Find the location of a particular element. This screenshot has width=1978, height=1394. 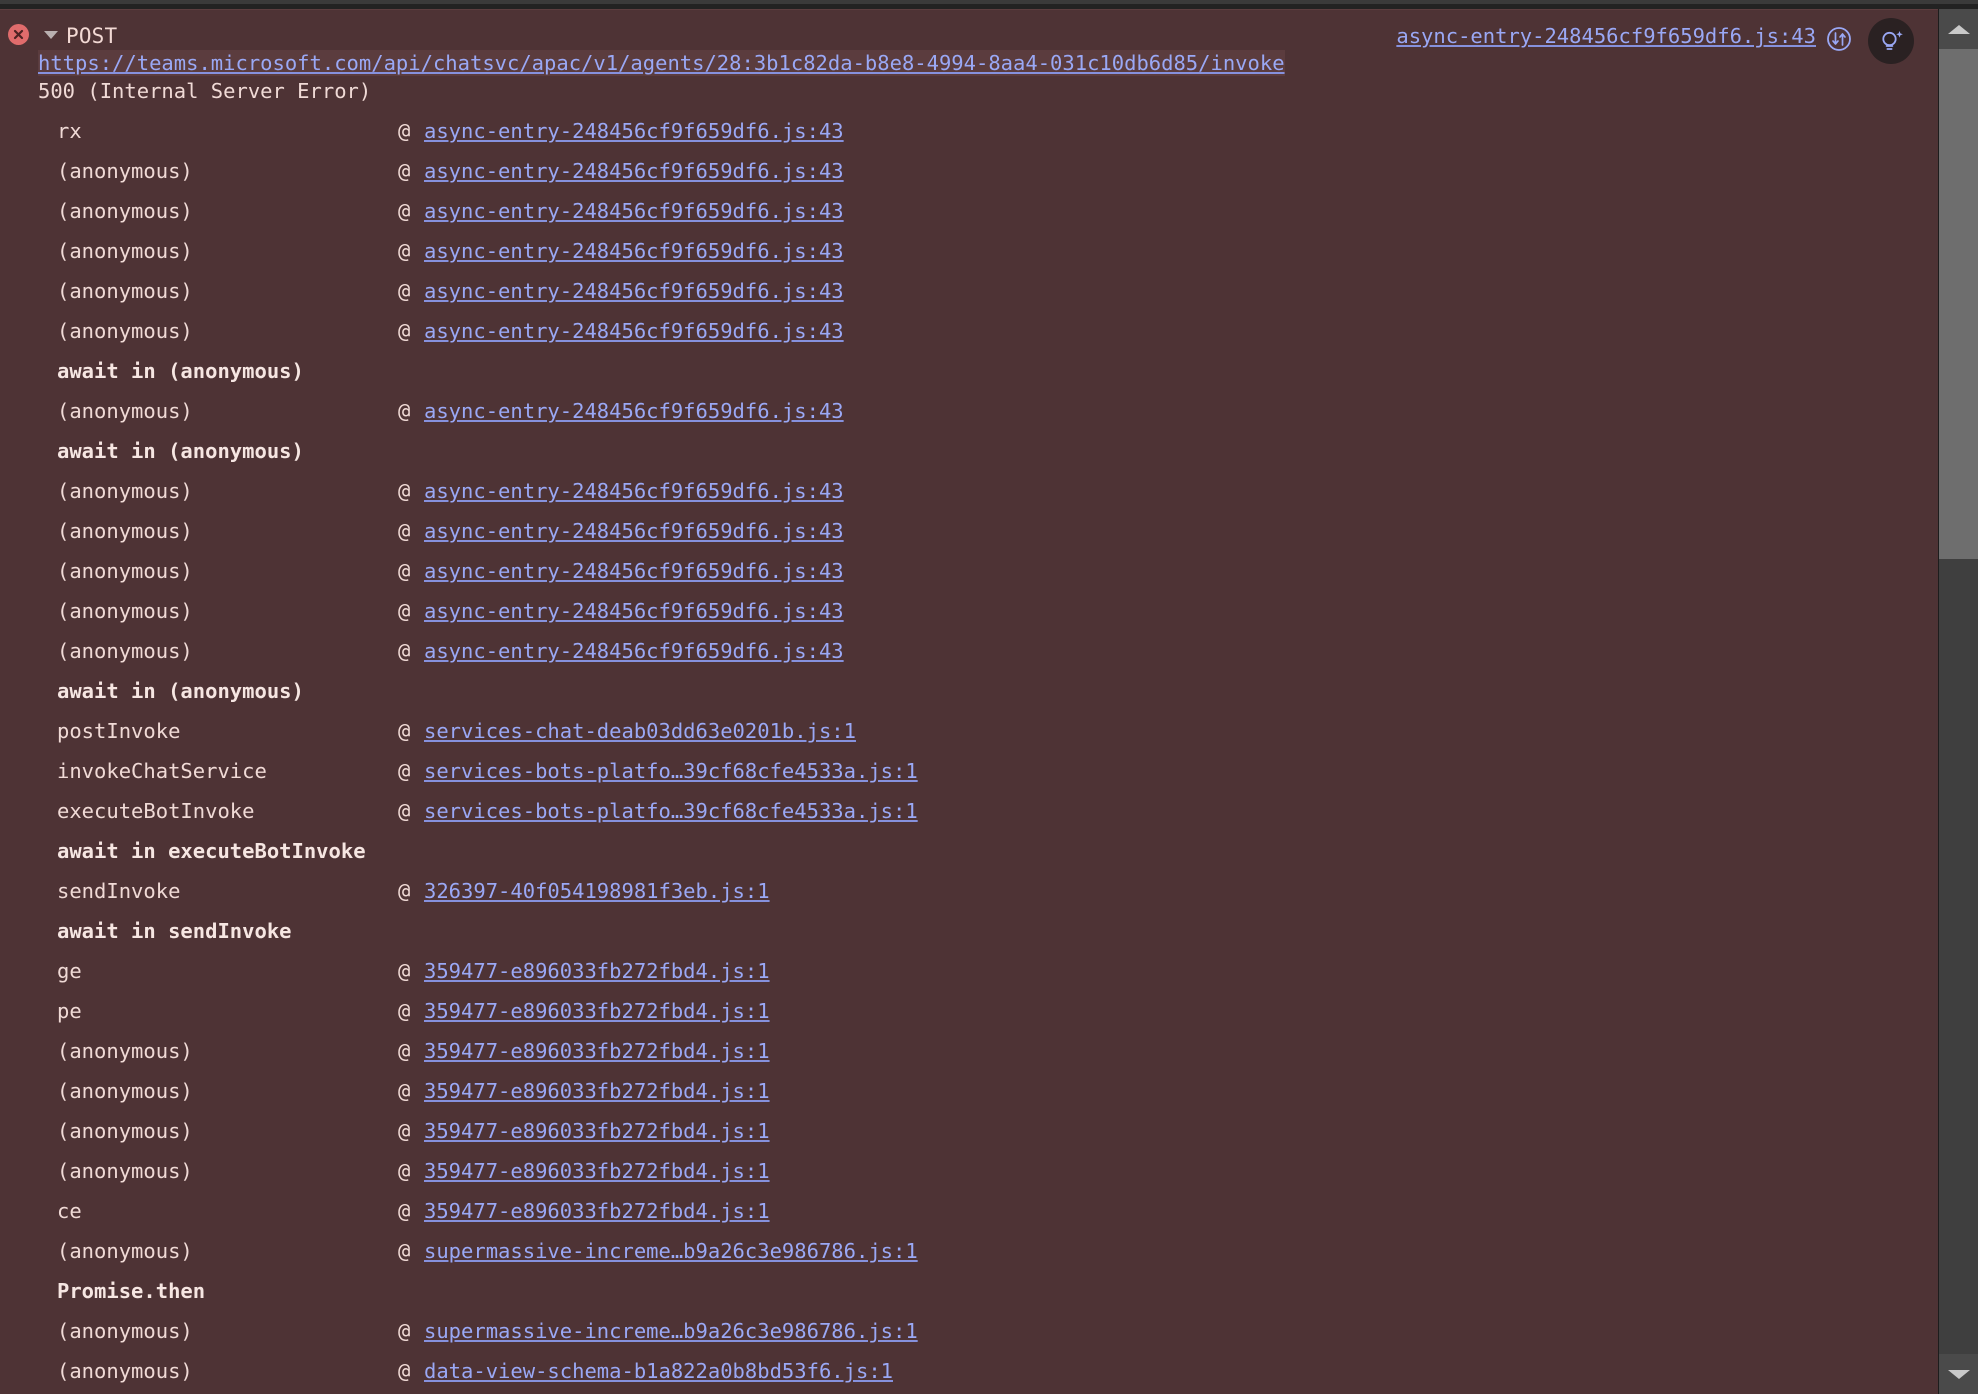

stack-async-boundary: await in executeBotInvoke is located at coordinates (969, 851).